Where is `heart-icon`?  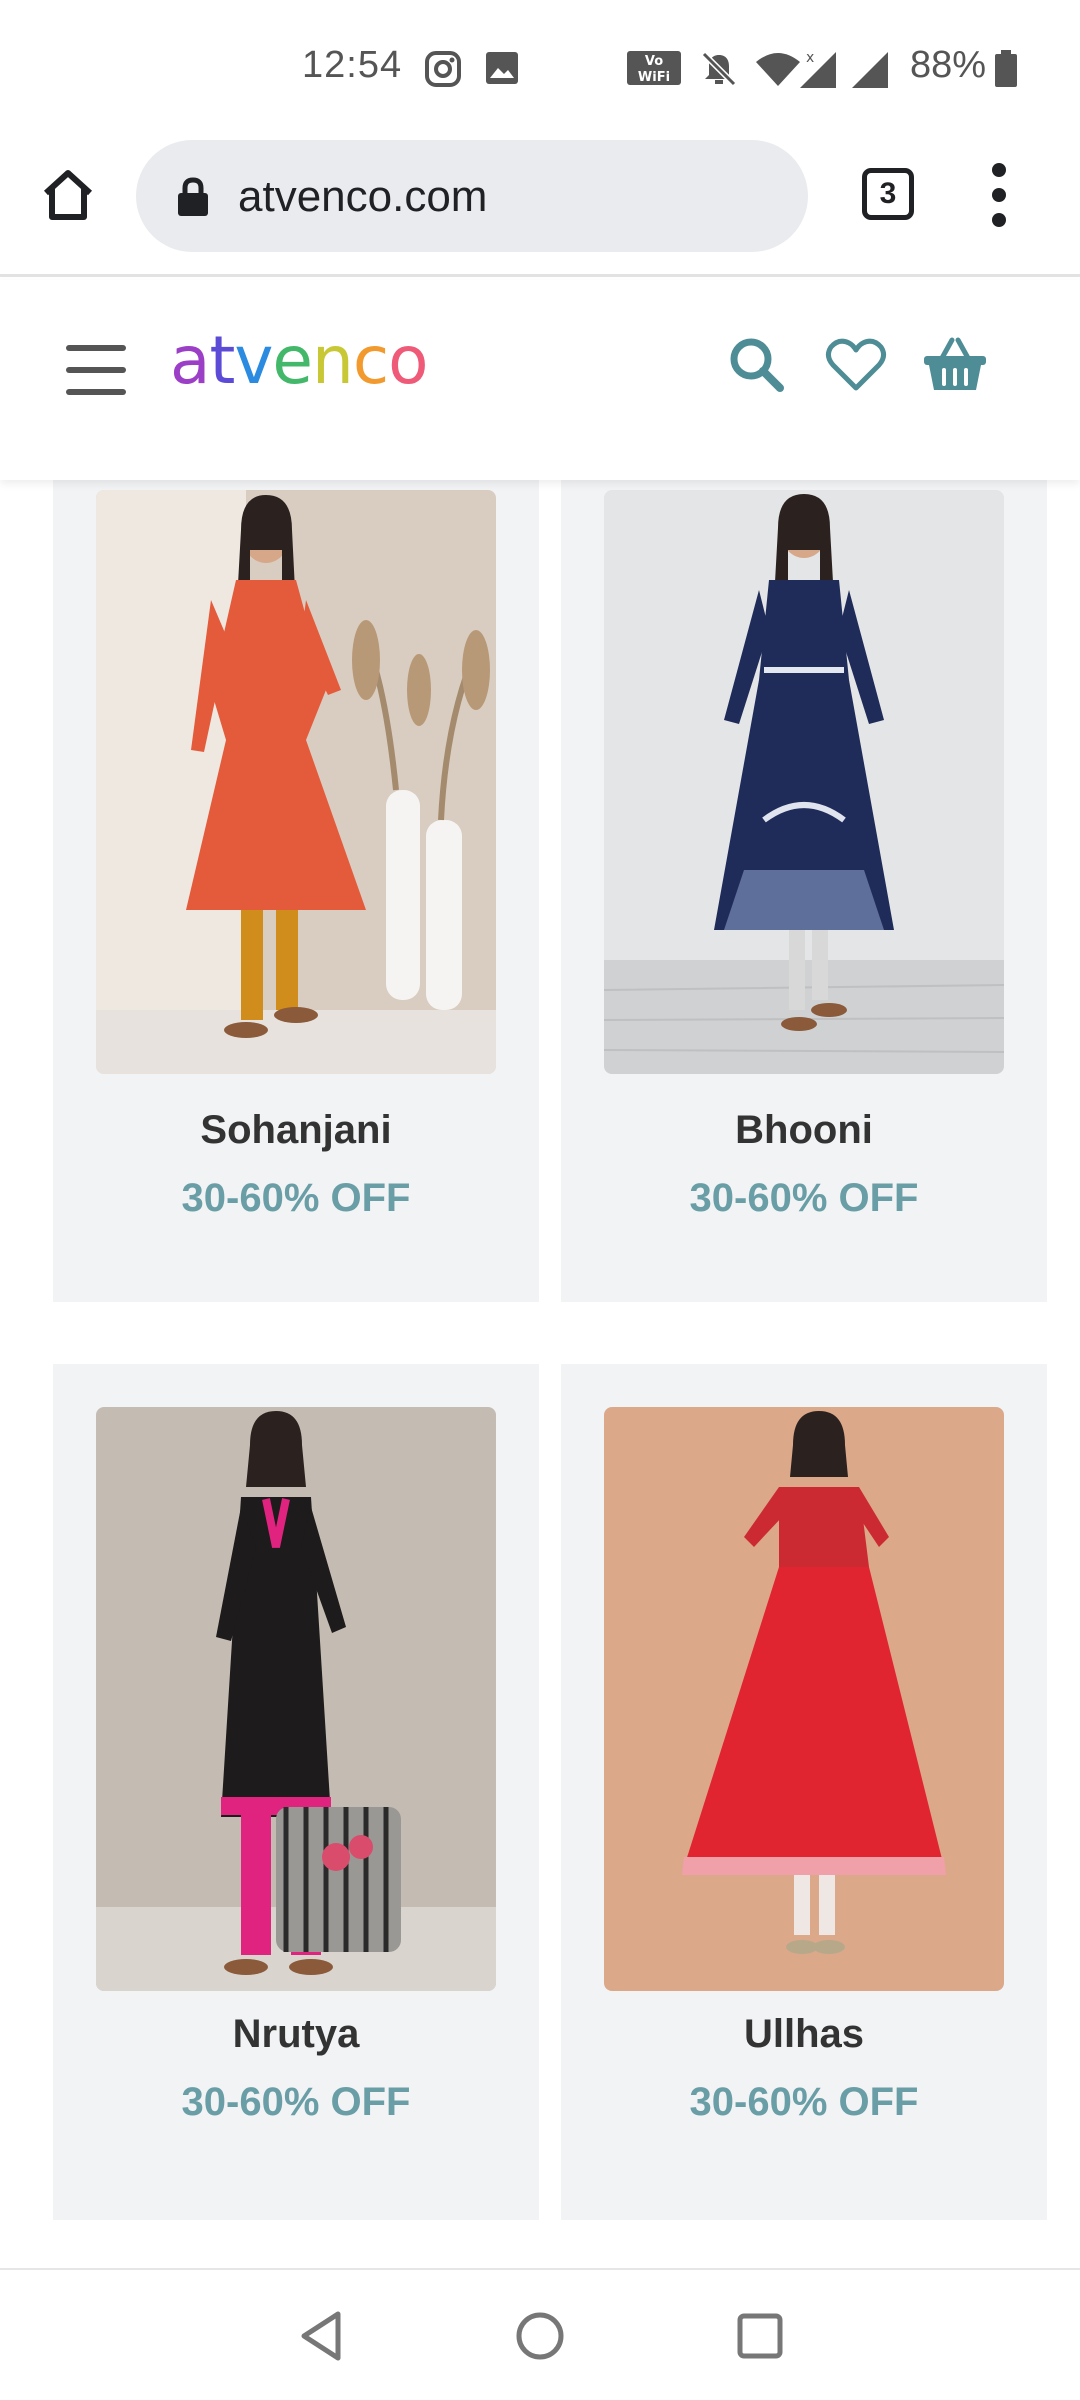
heart-icon is located at coordinates (856, 365).